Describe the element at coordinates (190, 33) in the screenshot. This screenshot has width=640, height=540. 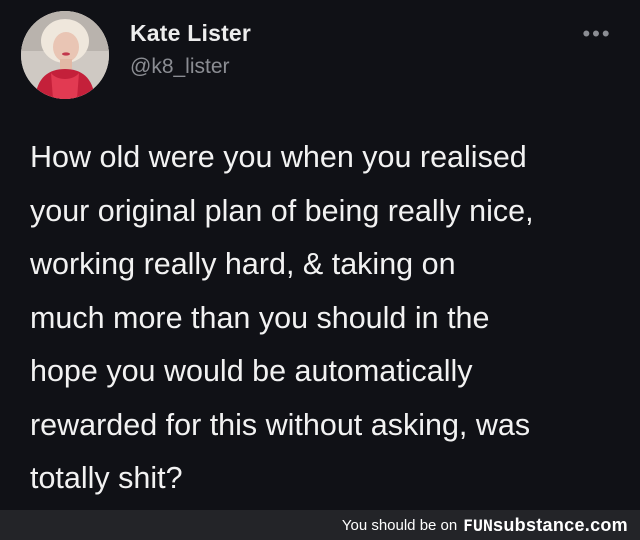
I see `author-name: Kate Lister` at that location.